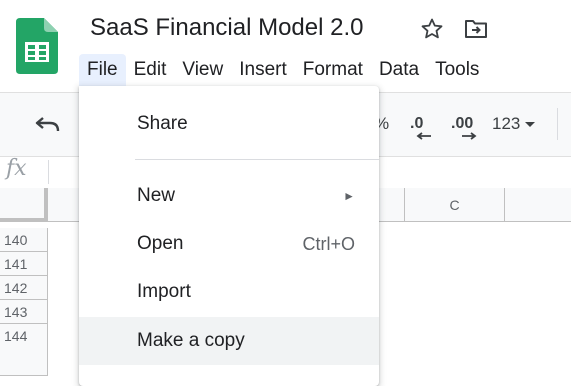  Describe the element at coordinates (229, 124) in the screenshot. I see `menu-item-share: Share` at that location.